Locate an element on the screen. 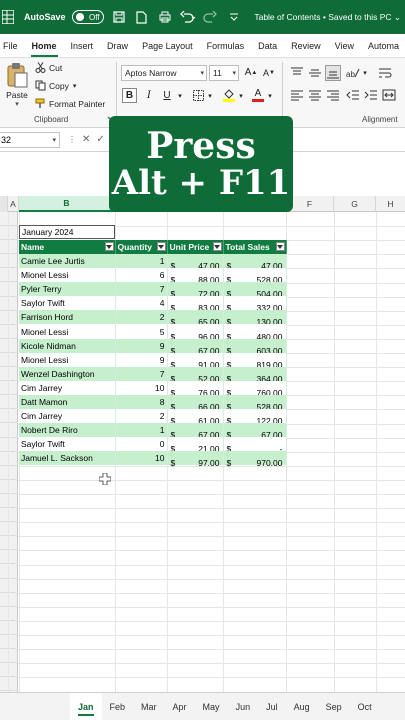  undo-icon is located at coordinates (187, 17).